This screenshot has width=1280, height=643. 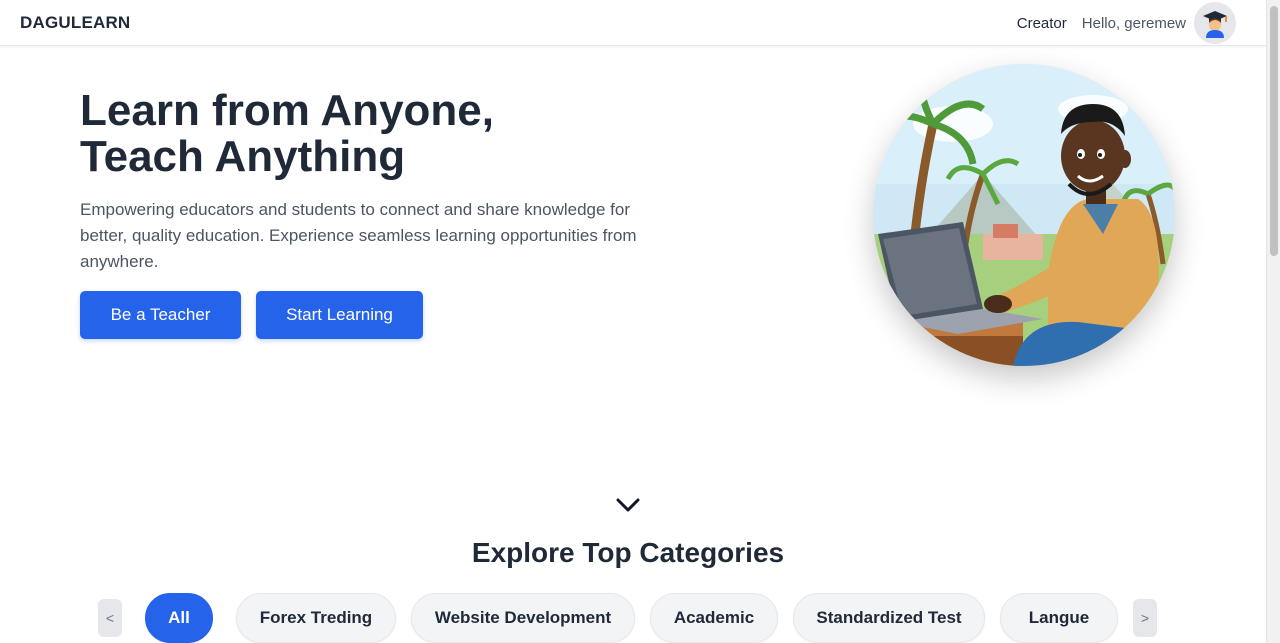 I want to click on category-pill-all: All, so click(x=179, y=618).